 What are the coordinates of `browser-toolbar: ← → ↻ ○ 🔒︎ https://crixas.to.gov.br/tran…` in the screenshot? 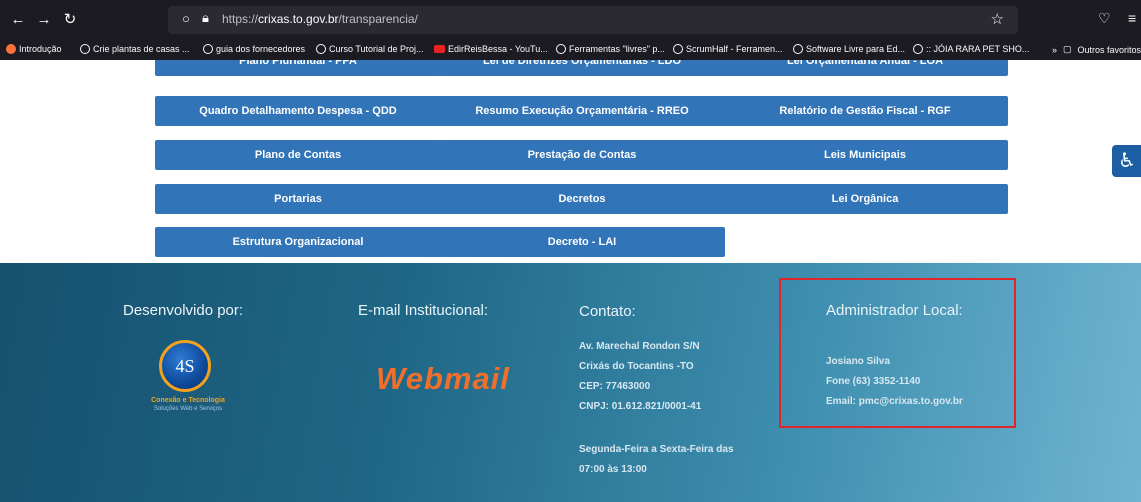 It's located at (570, 20).